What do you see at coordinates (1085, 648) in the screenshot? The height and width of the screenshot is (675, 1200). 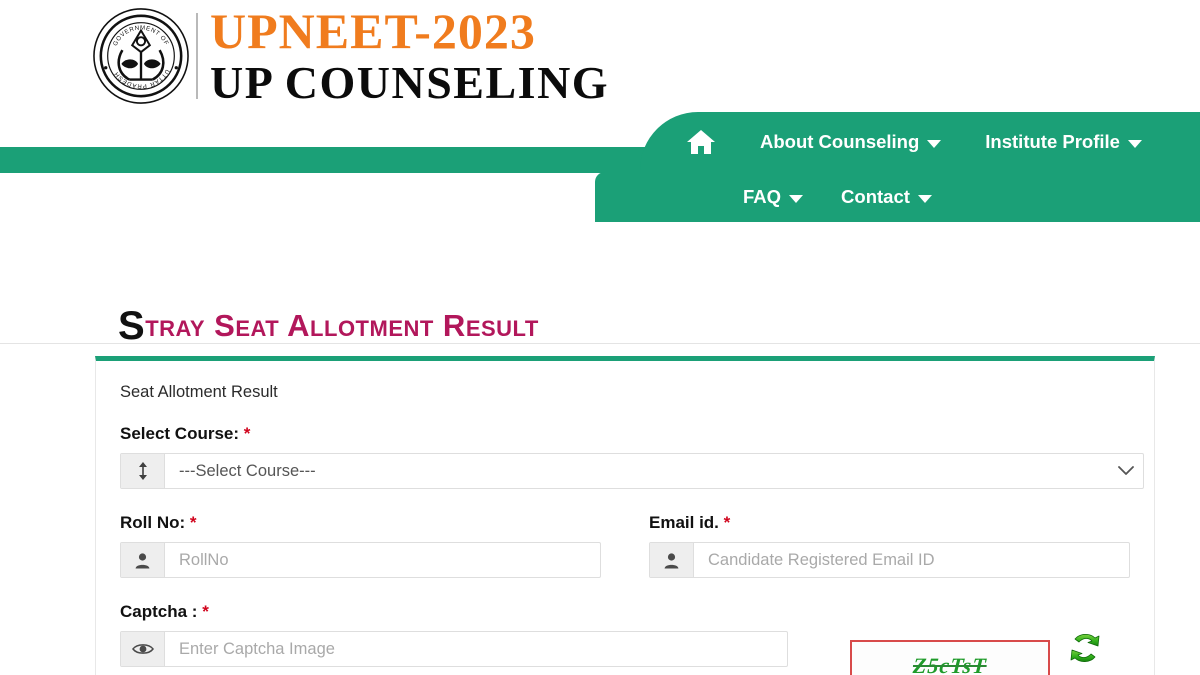 I see `refresh-icon` at bounding box center [1085, 648].